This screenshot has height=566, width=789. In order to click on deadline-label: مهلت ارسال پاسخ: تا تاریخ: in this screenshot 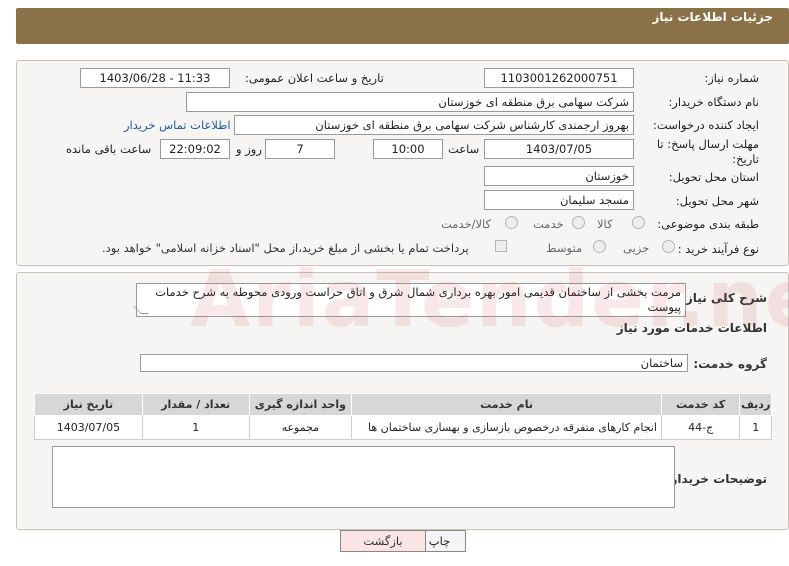, I will do `click(707, 151)`.